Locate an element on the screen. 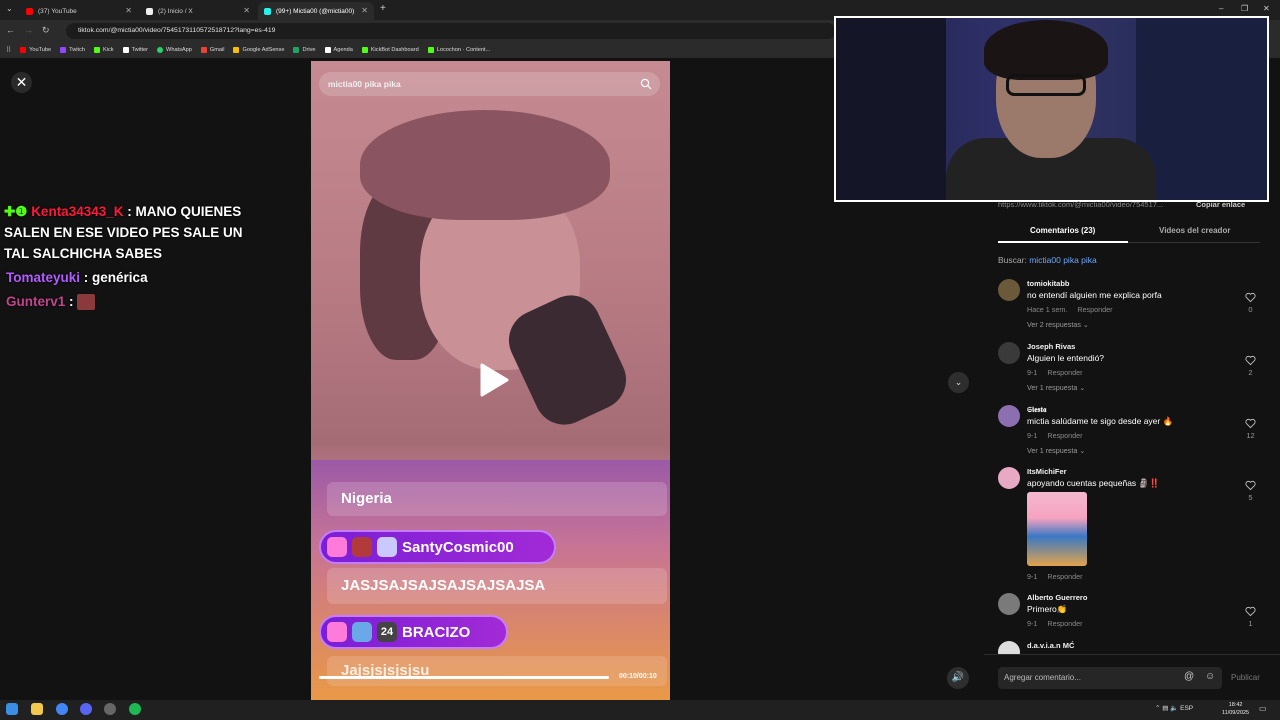  chat-message: Gunterv1 : is located at coordinates (51, 301).